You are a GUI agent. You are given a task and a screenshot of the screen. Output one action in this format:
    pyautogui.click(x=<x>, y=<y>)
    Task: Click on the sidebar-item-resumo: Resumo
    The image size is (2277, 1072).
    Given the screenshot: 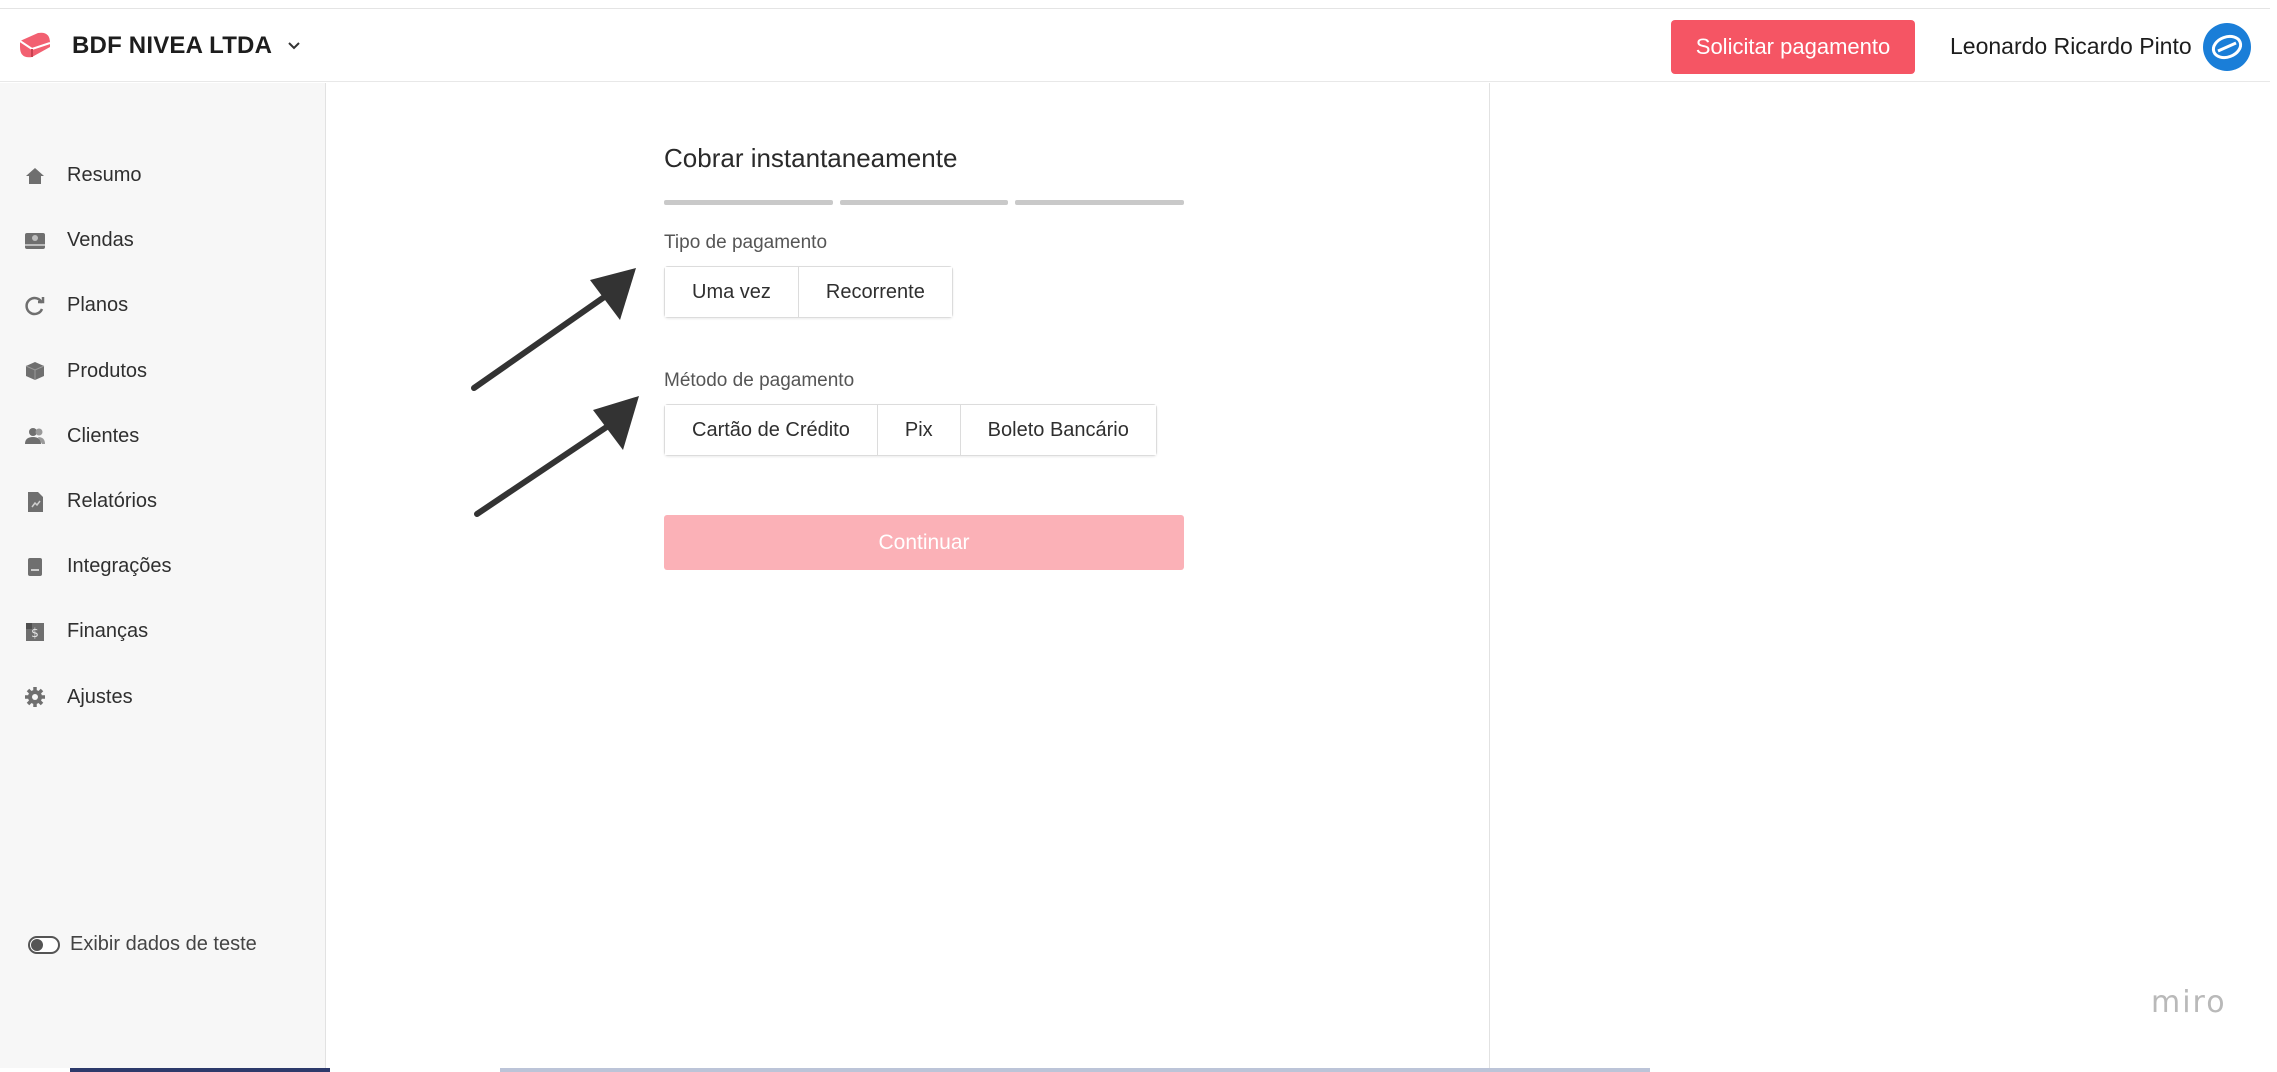 What is the action you would take?
    pyautogui.click(x=163, y=175)
    